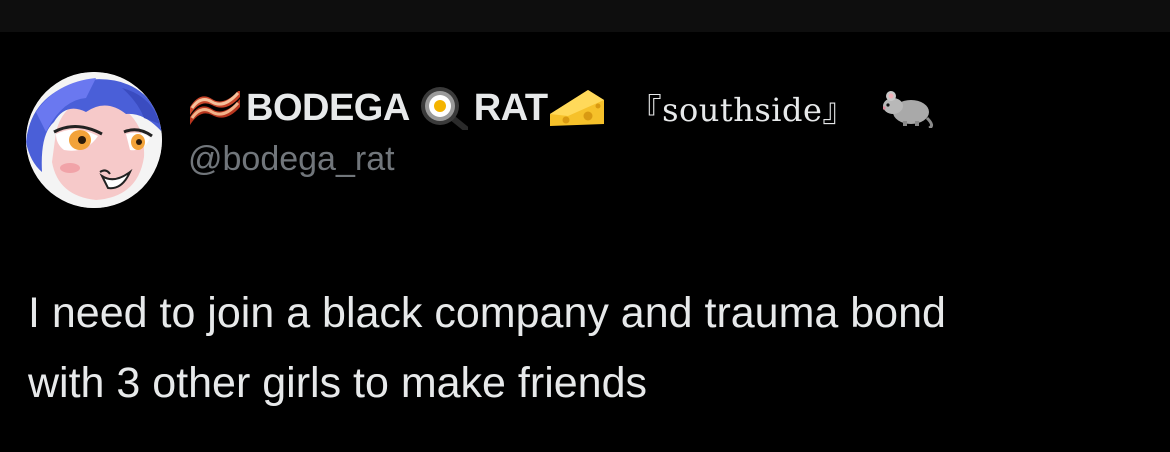 Image resolution: width=1170 pixels, height=452 pixels. I want to click on avatar, so click(94, 140).